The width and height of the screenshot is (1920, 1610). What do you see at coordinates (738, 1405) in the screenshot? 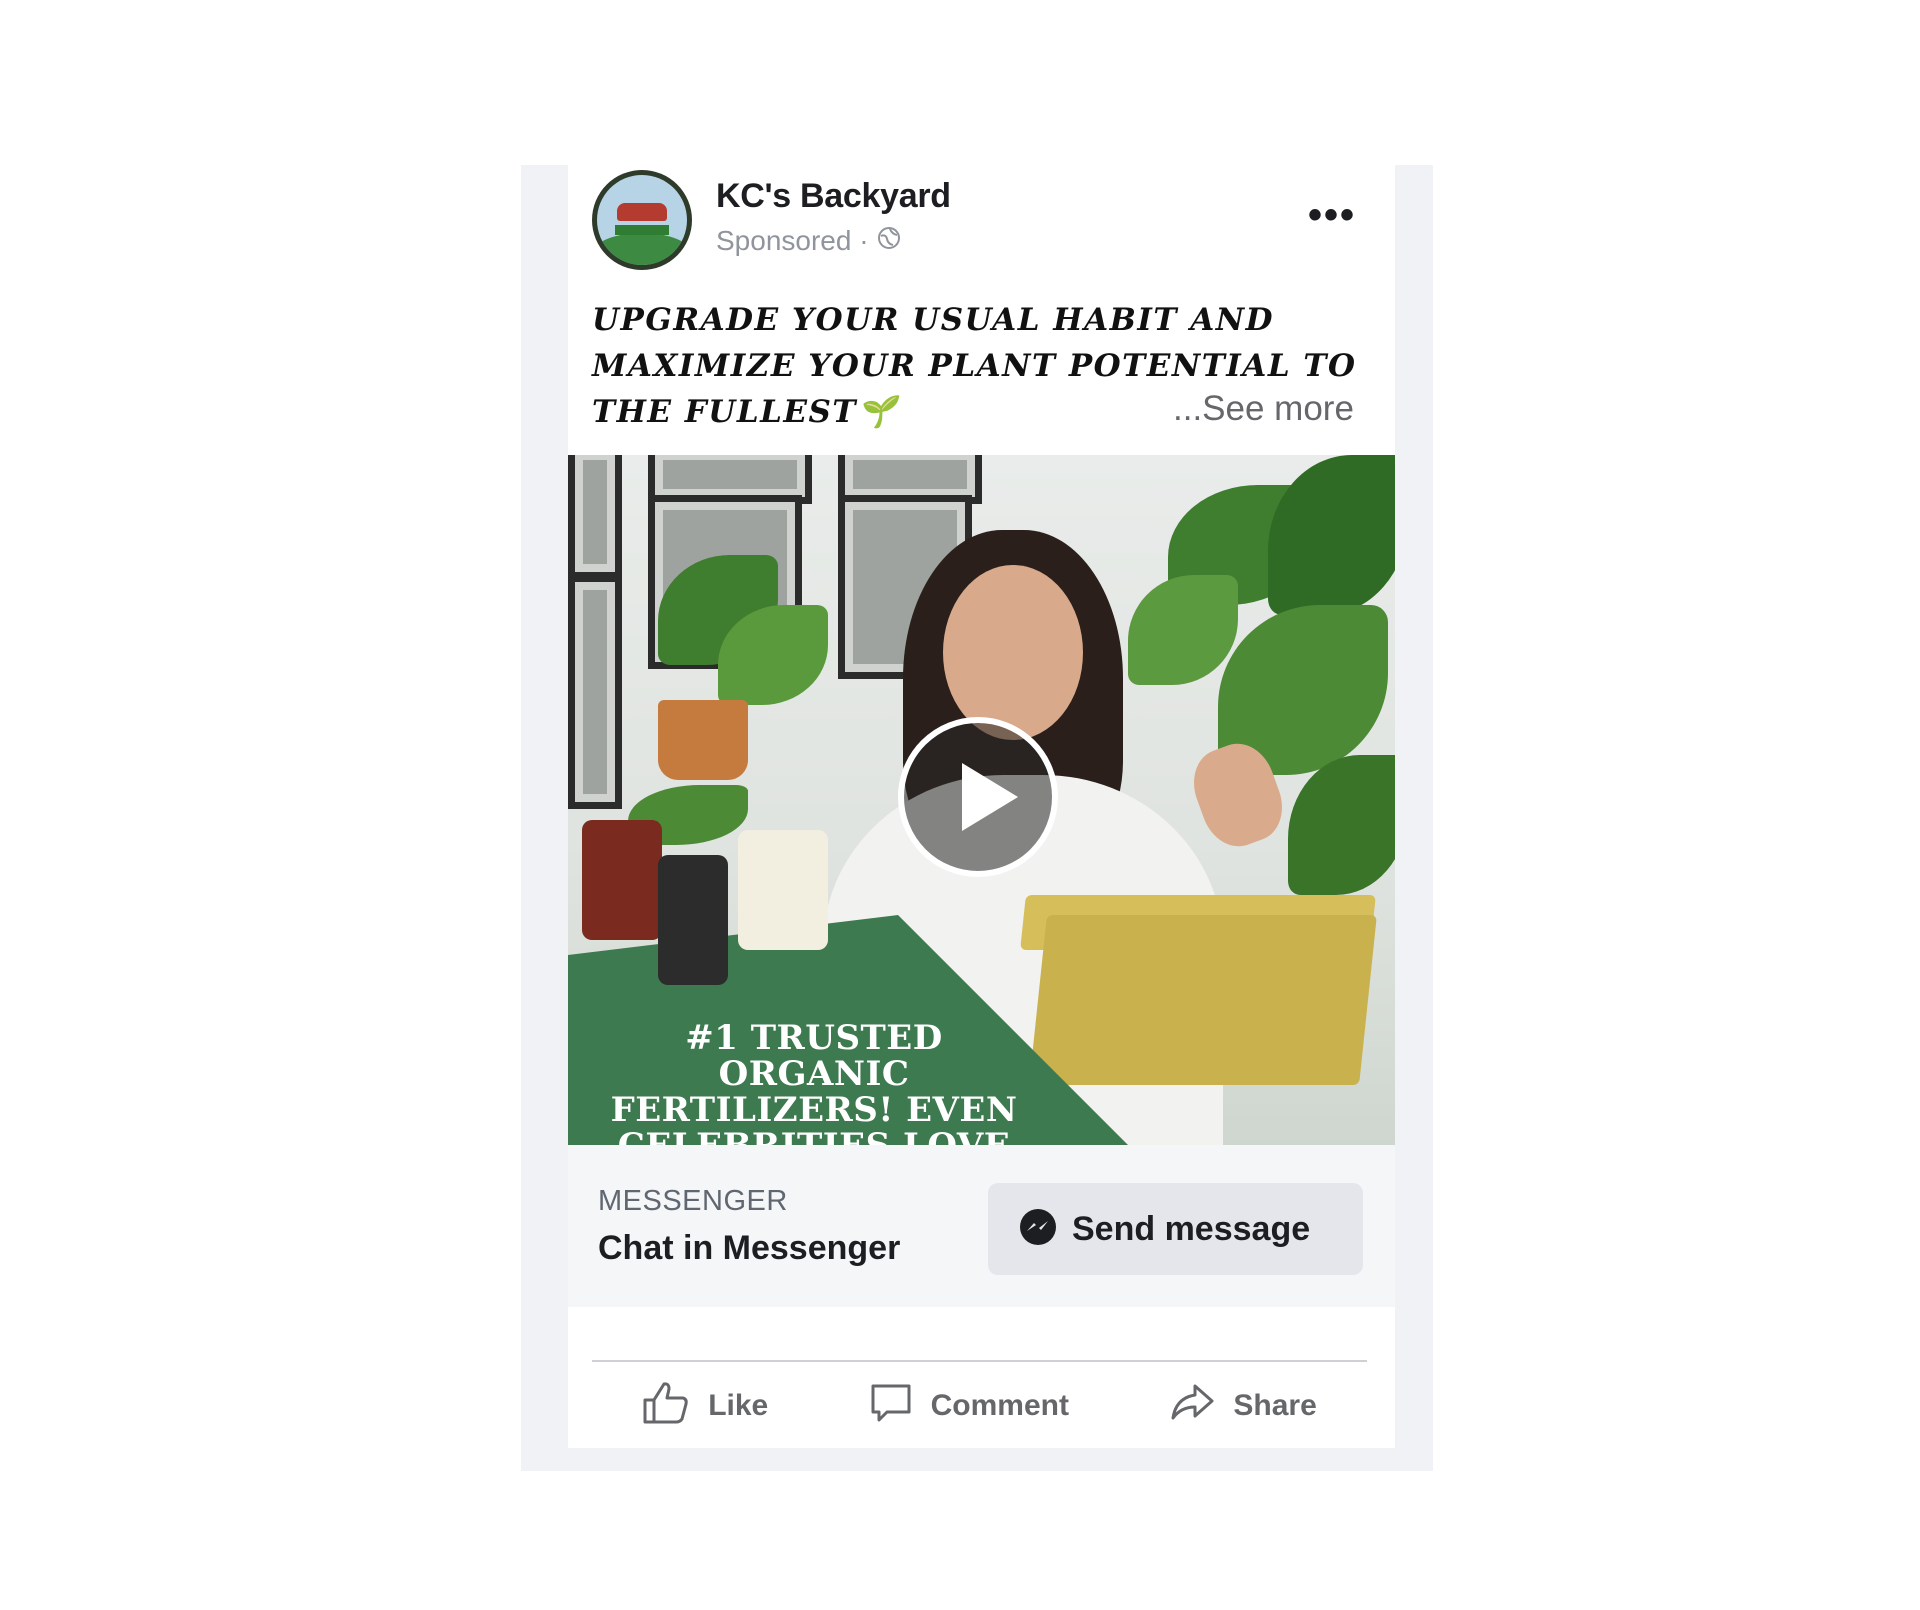
I see `like-label: Like` at bounding box center [738, 1405].